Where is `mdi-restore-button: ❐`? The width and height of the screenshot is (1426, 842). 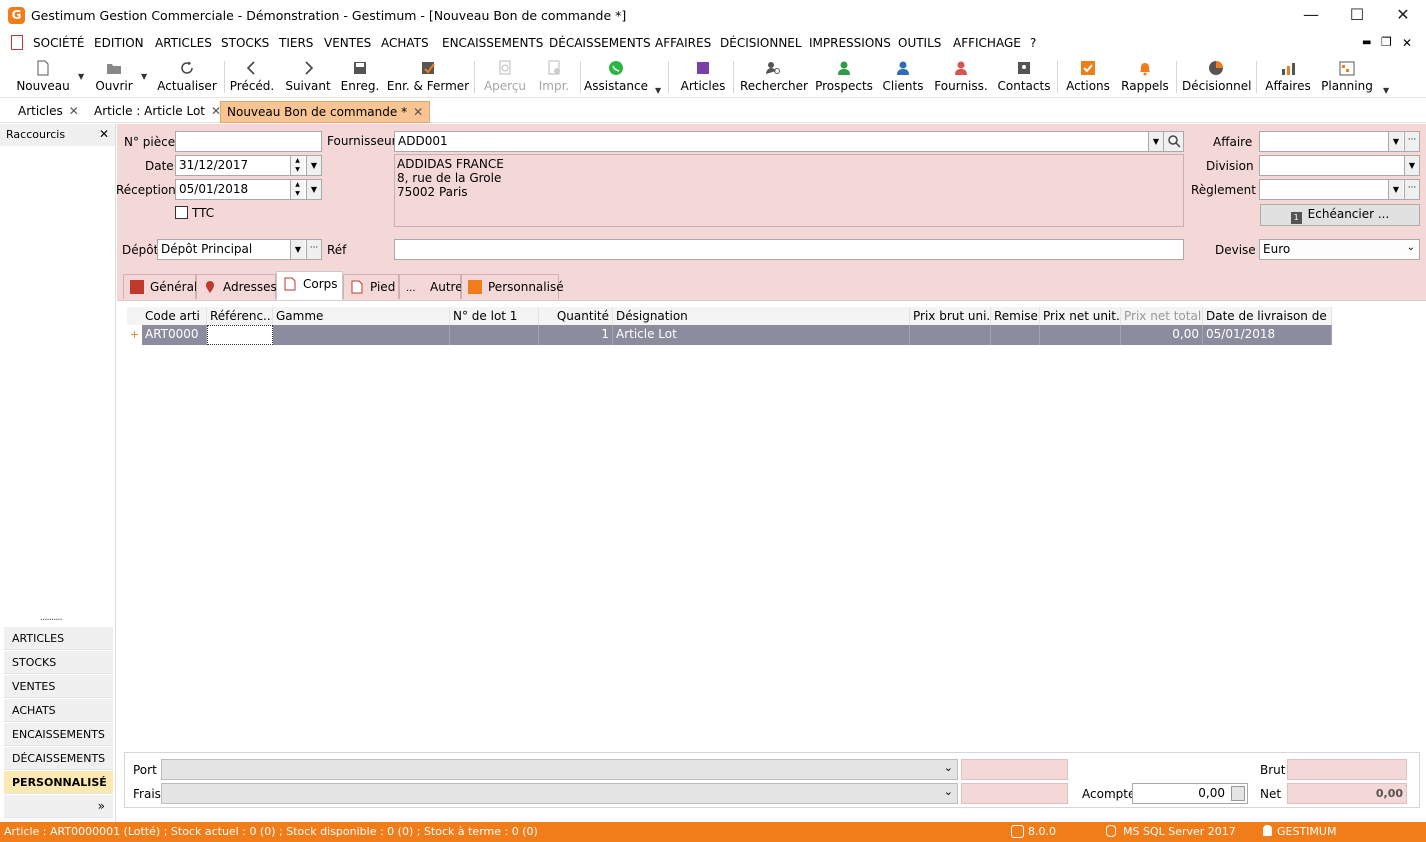 mdi-restore-button: ❐ is located at coordinates (1386, 42).